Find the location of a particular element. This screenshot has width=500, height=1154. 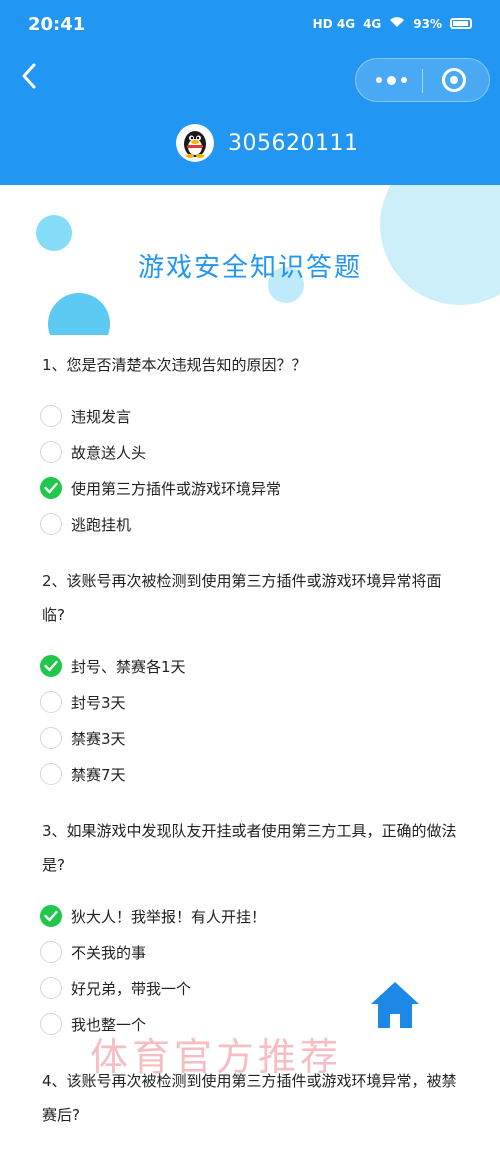

option-label: 违规发言 is located at coordinates (101, 416).